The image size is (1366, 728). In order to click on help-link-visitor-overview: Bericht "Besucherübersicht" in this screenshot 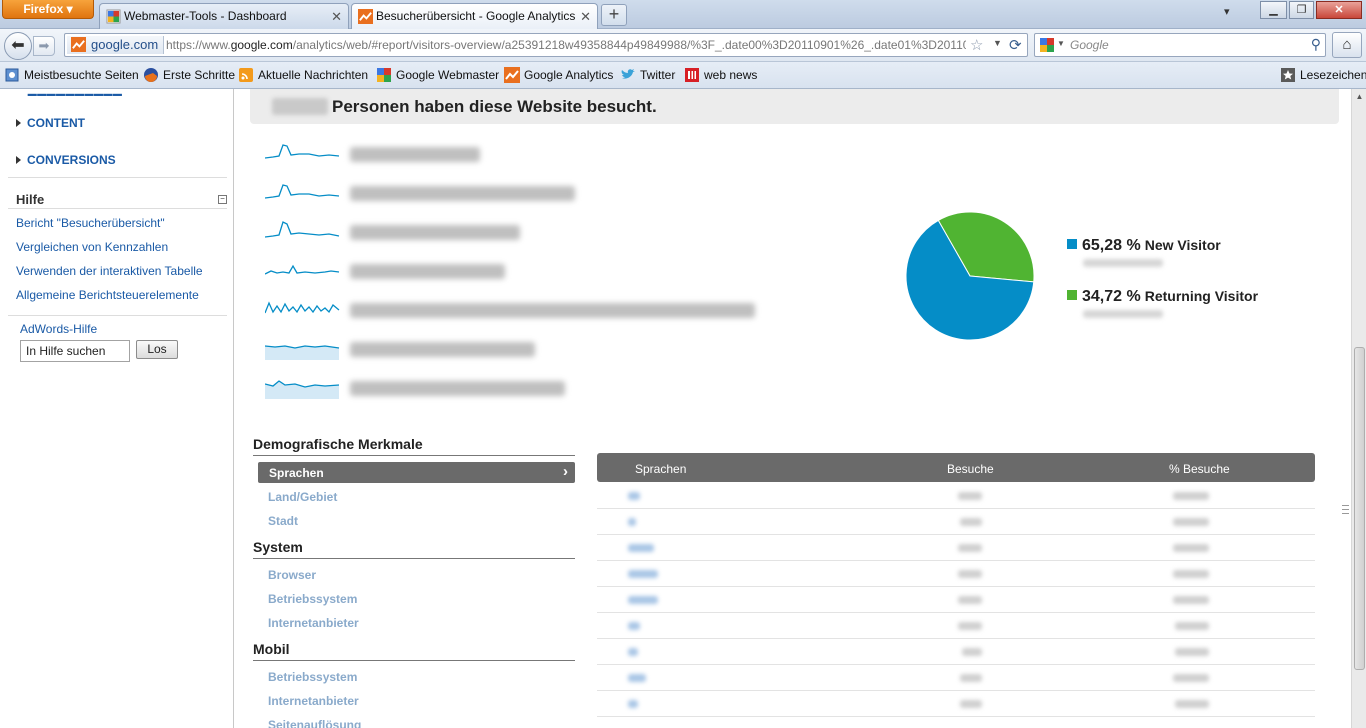, I will do `click(90, 223)`.